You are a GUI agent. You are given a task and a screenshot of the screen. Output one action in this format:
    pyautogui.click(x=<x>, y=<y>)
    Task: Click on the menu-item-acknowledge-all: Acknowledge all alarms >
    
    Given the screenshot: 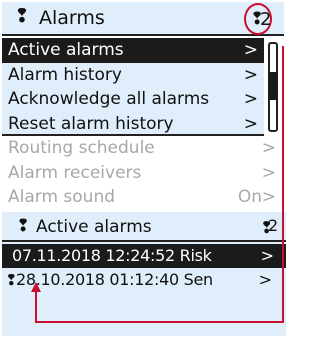 What is the action you would take?
    pyautogui.click(x=133, y=99)
    